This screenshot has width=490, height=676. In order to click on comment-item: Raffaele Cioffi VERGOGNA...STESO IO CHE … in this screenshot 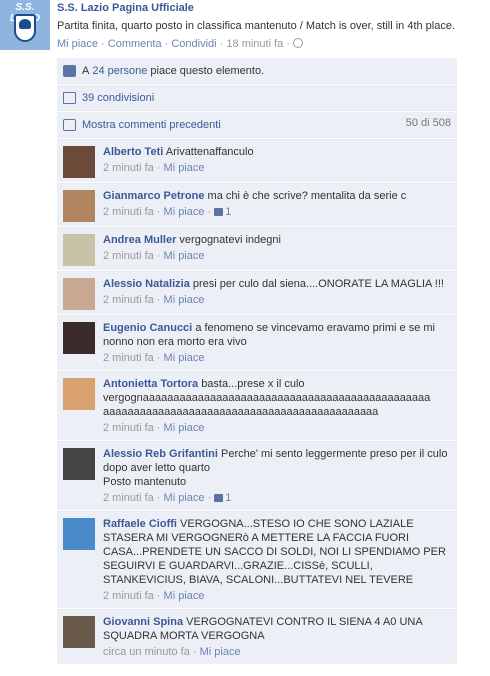, I will do `click(257, 559)`.